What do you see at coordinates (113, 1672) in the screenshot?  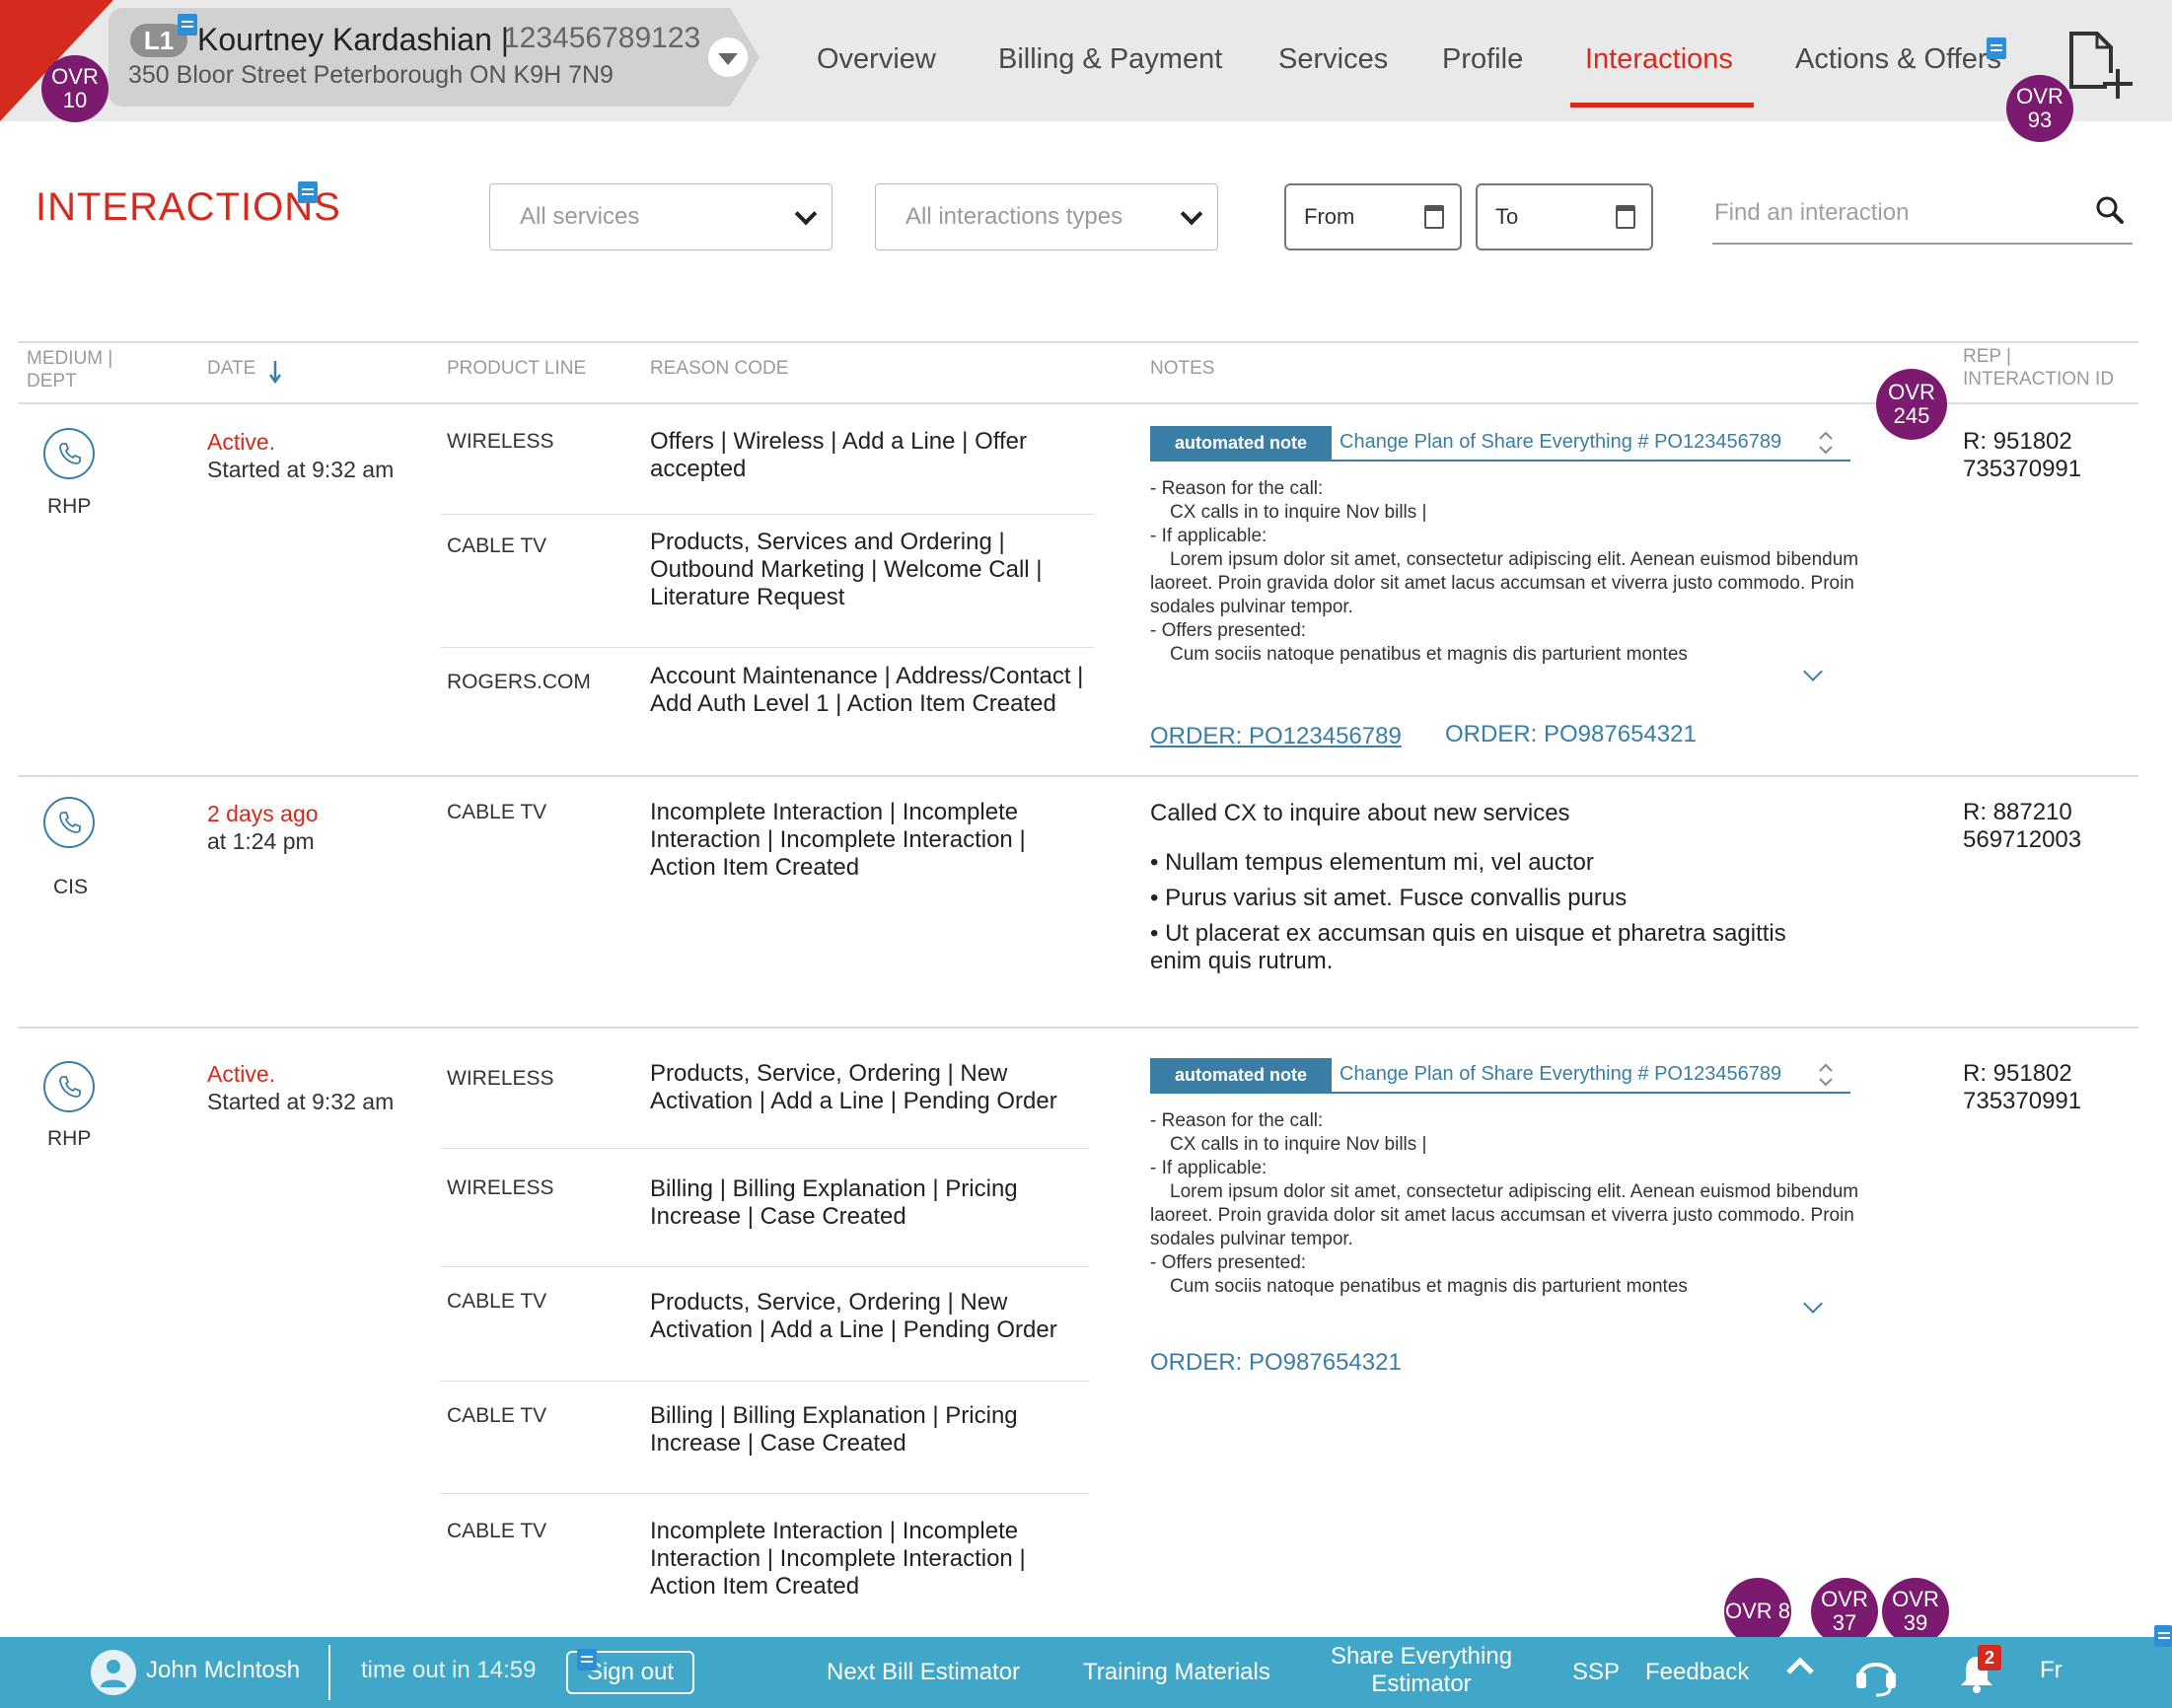 I see `avatar` at bounding box center [113, 1672].